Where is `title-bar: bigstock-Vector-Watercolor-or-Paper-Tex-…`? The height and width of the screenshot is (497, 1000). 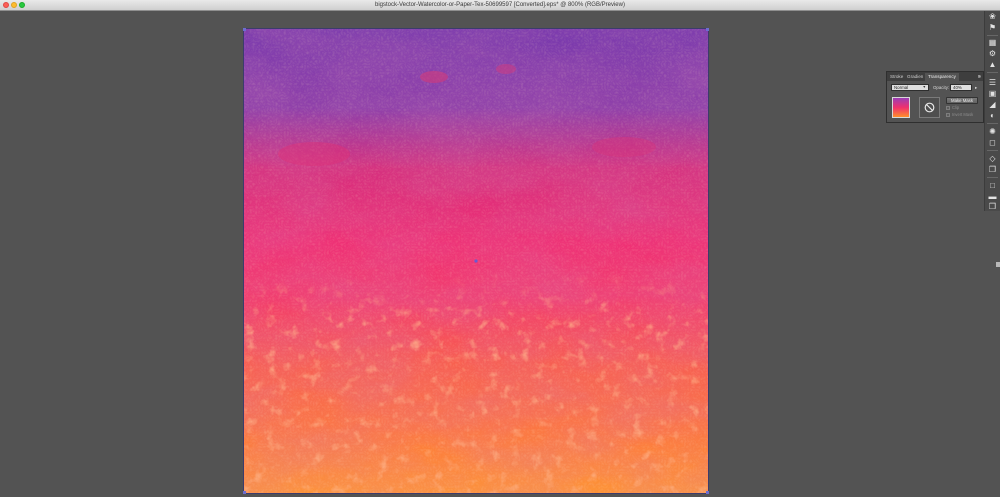 title-bar: bigstock-Vector-Watercolor-or-Paper-Tex-… is located at coordinates (500, 5).